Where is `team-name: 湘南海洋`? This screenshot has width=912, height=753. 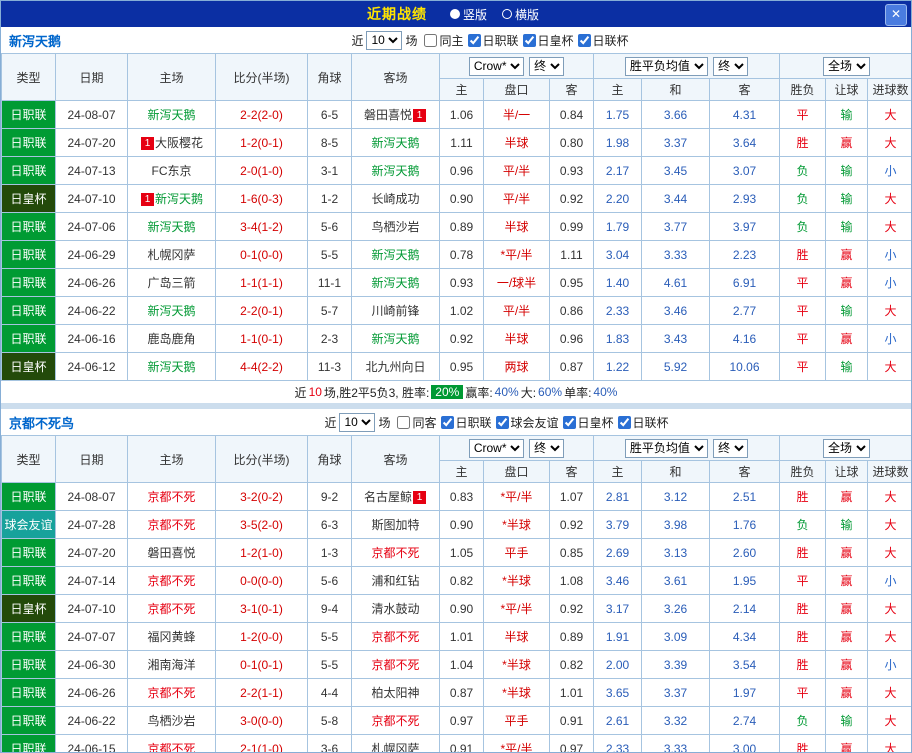
team-name: 湘南海洋 is located at coordinates (171, 665).